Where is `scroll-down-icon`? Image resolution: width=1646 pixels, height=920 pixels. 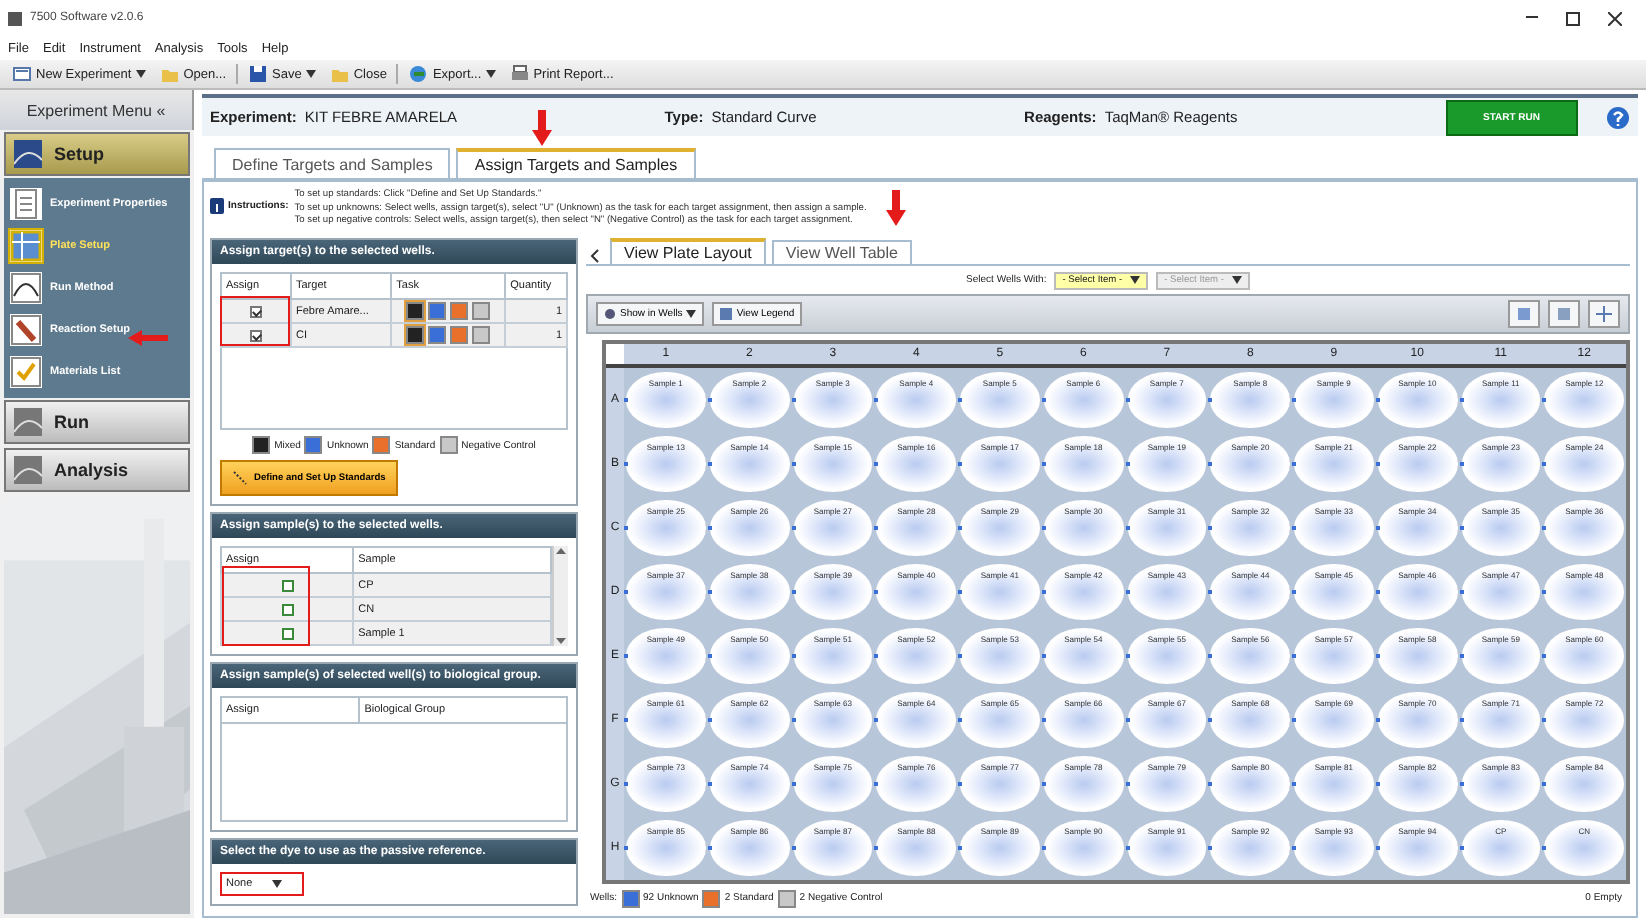 scroll-down-icon is located at coordinates (561, 641).